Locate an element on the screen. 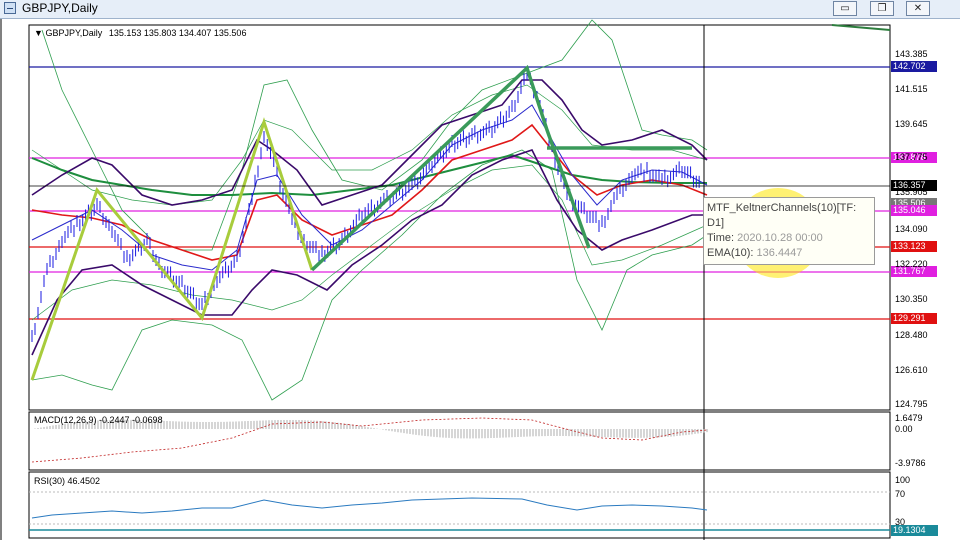 The image size is (960, 540). trendline-lime is located at coordinates (172, 249).